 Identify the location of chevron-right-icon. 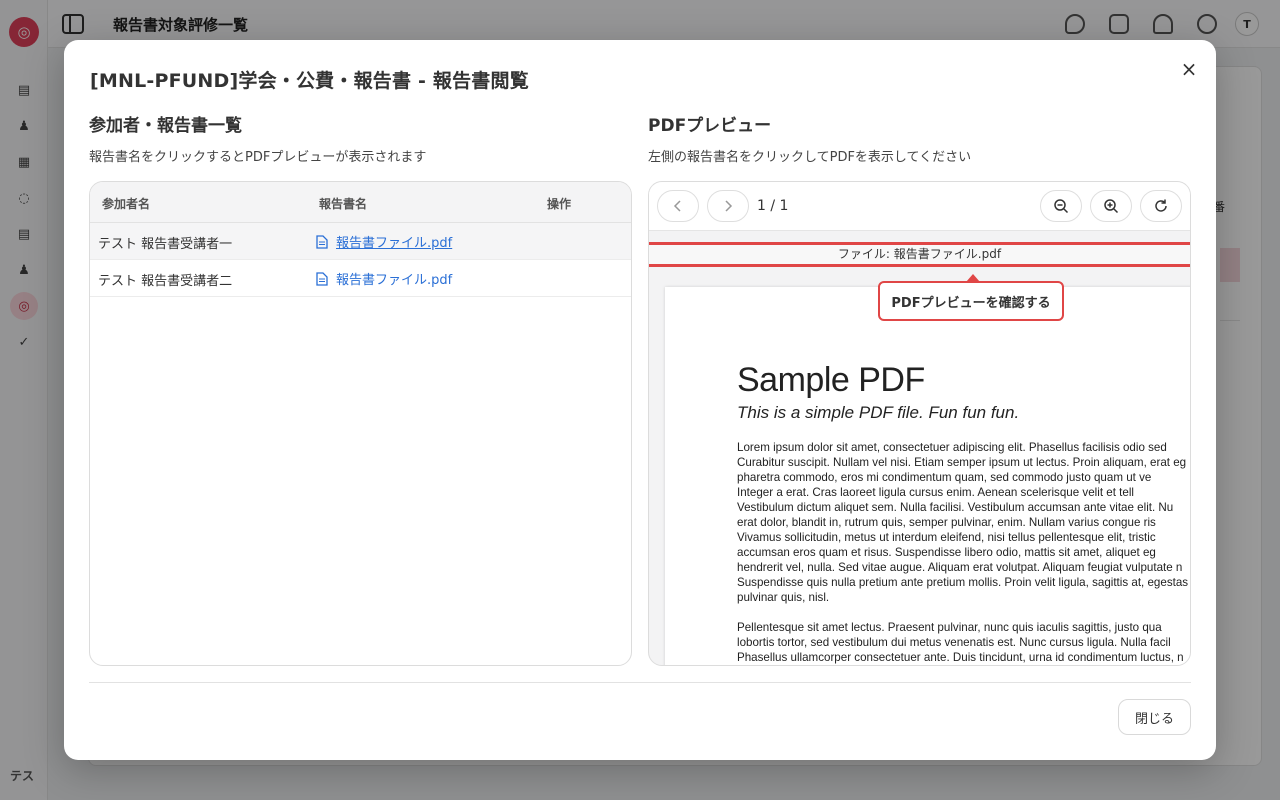
(729, 206).